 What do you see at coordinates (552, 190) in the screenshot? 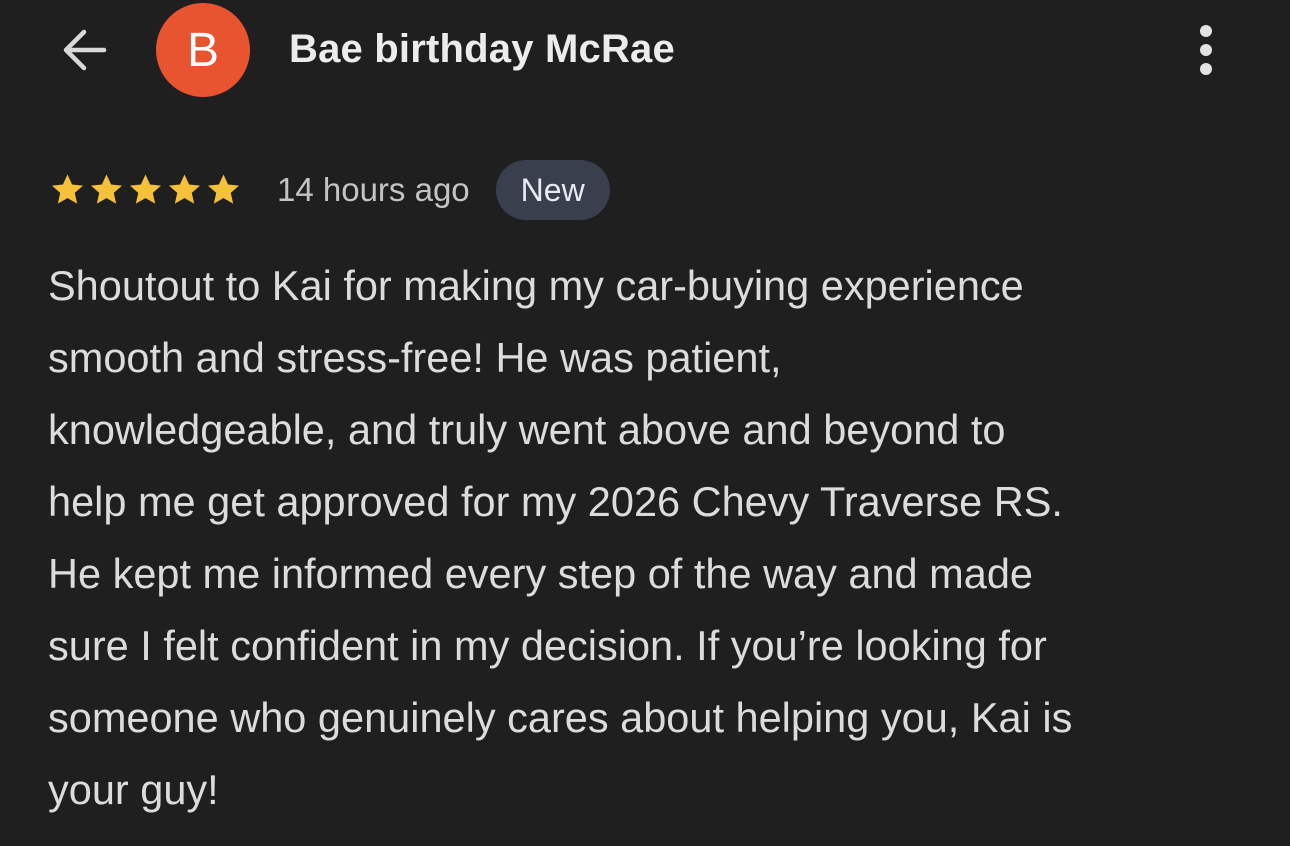
I see `new-badge: New` at bounding box center [552, 190].